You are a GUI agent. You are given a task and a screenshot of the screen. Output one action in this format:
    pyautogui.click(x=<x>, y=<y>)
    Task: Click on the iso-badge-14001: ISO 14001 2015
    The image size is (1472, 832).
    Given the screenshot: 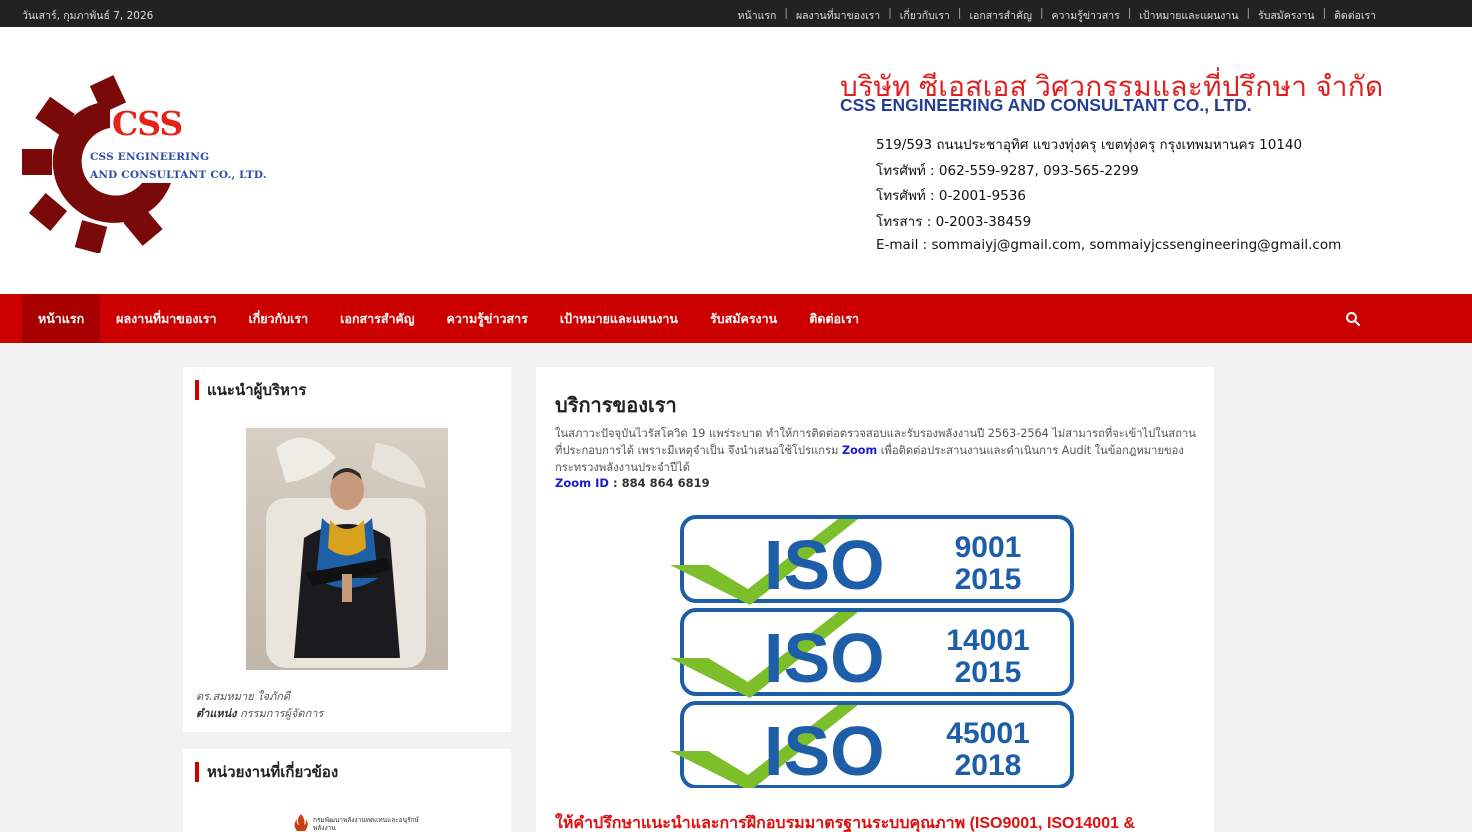 What is the action you would take?
    pyautogui.click(x=872, y=653)
    